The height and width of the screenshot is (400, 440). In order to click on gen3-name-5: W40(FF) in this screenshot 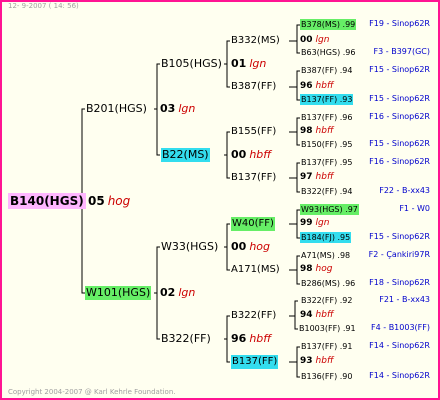, I will do `click(253, 224)`.